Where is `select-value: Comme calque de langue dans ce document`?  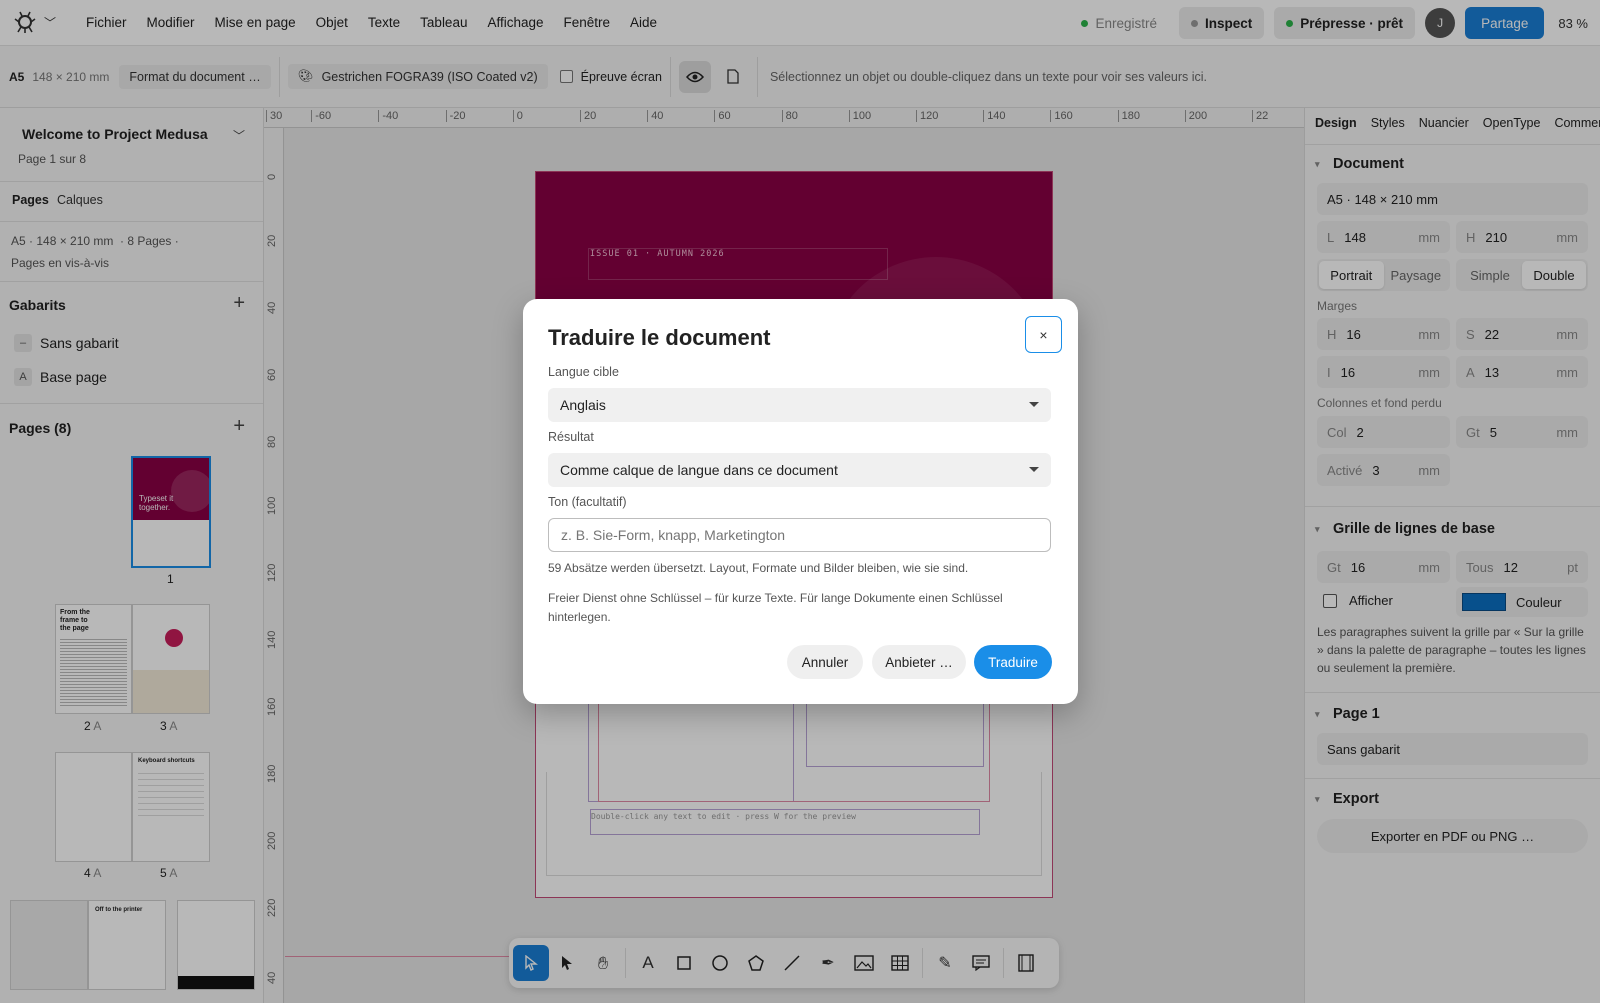 select-value: Comme calque de langue dans ce document is located at coordinates (699, 470).